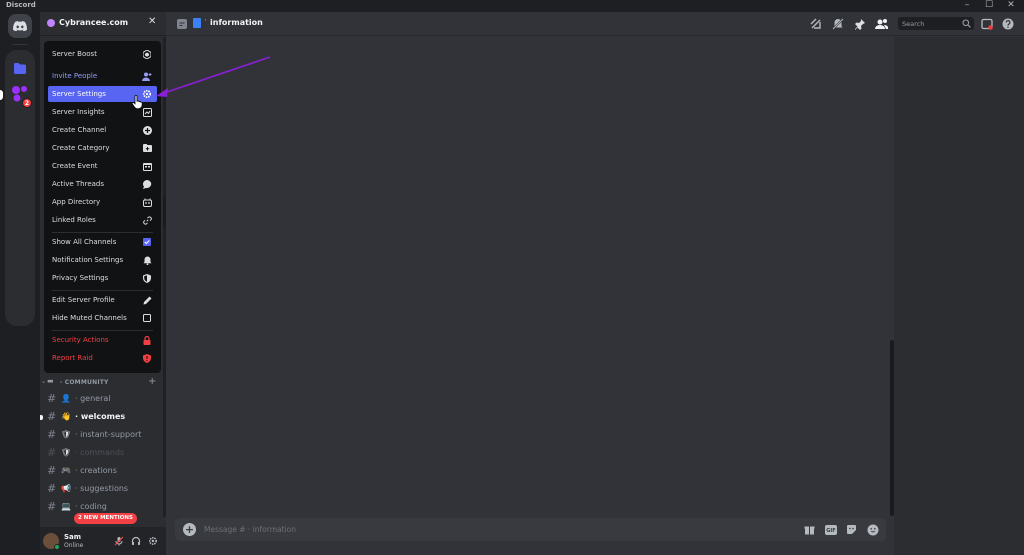 This screenshot has height=555, width=1024. Describe the element at coordinates (75, 76) in the screenshot. I see `menu-item-label: Invite People` at that location.